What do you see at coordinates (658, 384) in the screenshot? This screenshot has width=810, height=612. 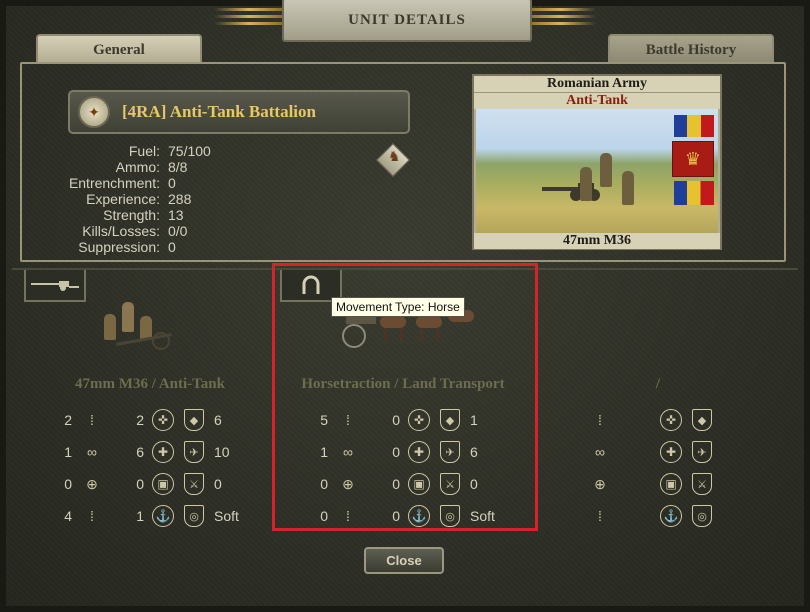 I see `slot-title-empty: /` at bounding box center [658, 384].